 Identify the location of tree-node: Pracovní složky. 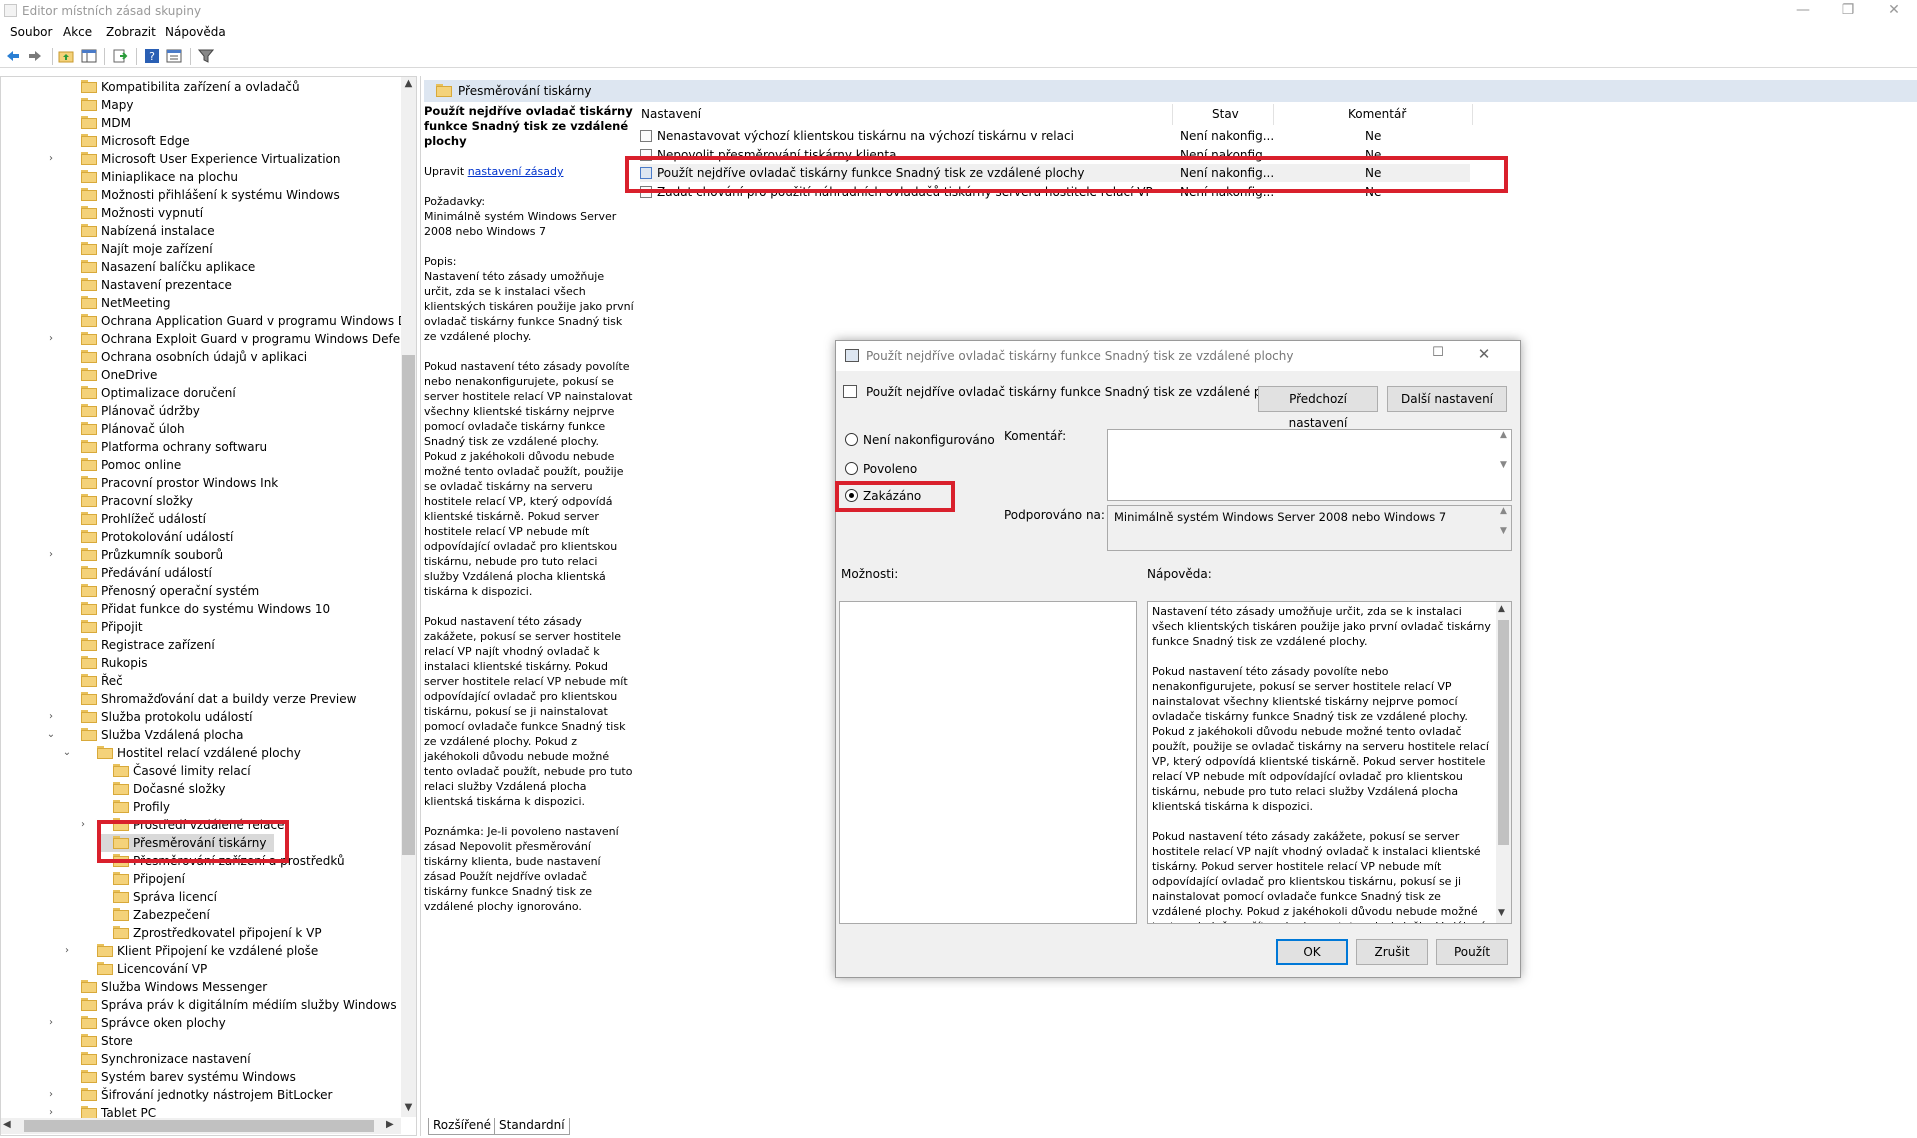
(201, 501).